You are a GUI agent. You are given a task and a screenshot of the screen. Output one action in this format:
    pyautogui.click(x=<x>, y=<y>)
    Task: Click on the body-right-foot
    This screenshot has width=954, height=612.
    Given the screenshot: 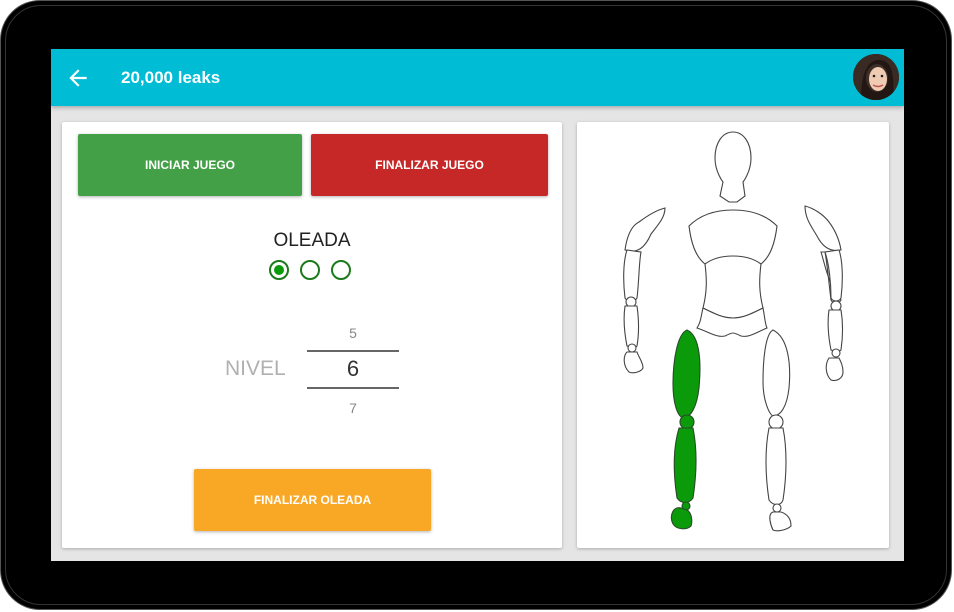 What is the action you would take?
    pyautogui.click(x=681, y=518)
    